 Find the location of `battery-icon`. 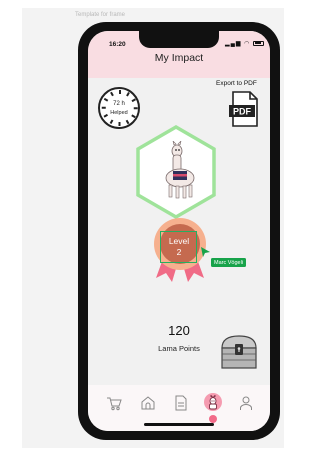

battery-icon is located at coordinates (259, 43).